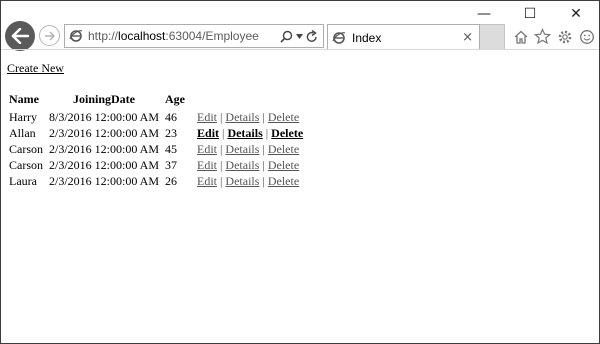 Image resolution: width=600 pixels, height=344 pixels. Describe the element at coordinates (367, 37) in the screenshot. I see `tab-title: Index` at that location.